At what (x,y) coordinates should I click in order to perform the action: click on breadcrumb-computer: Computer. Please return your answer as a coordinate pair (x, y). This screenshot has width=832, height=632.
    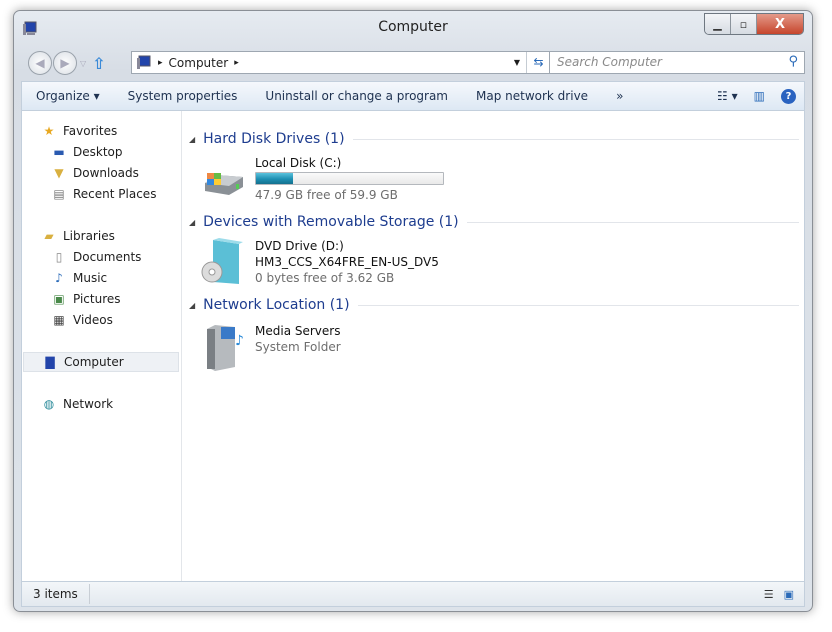
    Looking at the image, I should click on (199, 63).